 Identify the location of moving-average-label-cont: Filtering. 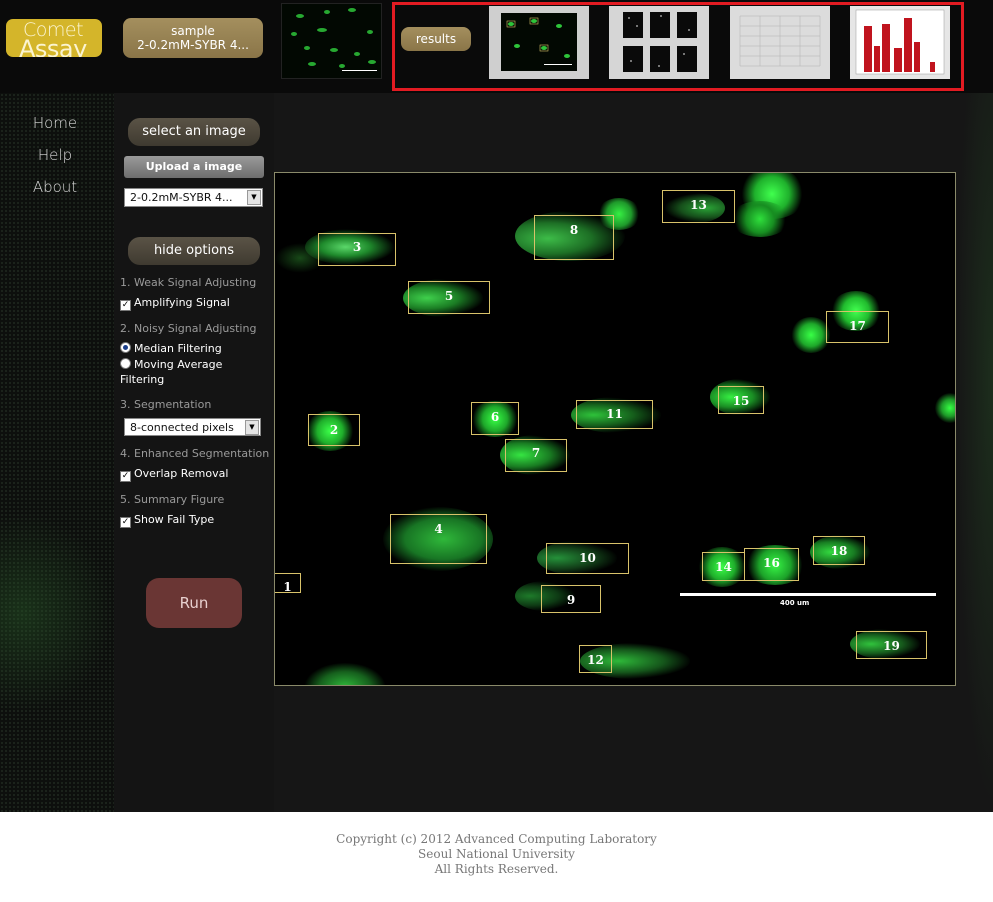
(142, 379).